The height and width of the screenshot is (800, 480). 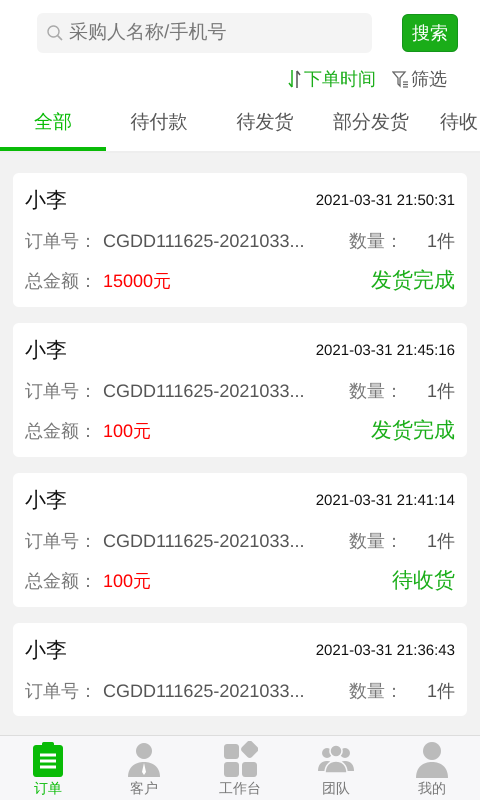 I want to click on order-time: 2021-03-31 21:45:16, so click(x=385, y=350).